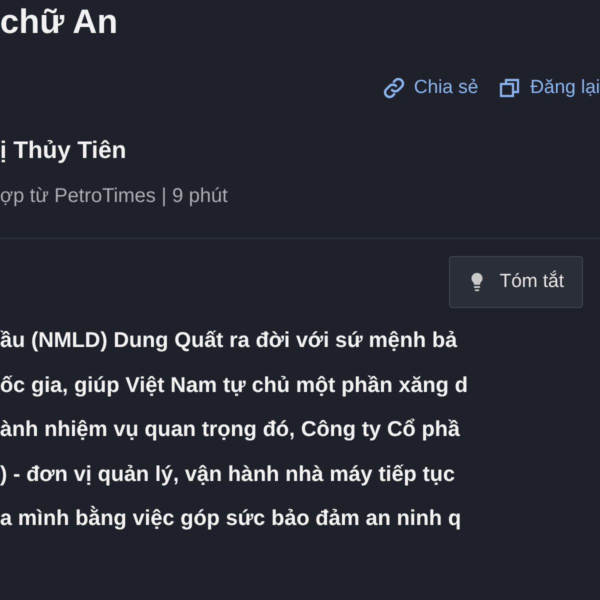 This screenshot has height=600, width=600. Describe the element at coordinates (231, 518) in the screenshot. I see `lead-text: a mình bằng việc góp sức bảo đảm an ninh q` at that location.